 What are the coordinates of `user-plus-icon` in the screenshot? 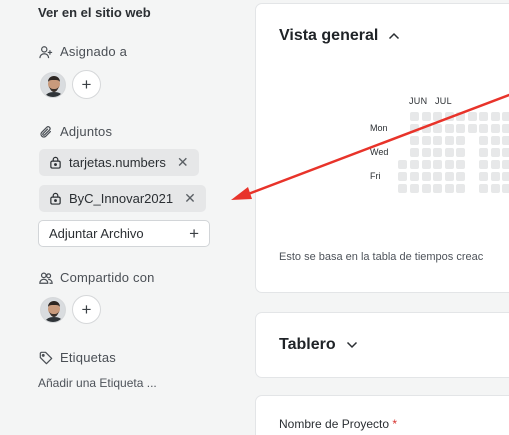 It's located at (46, 51).